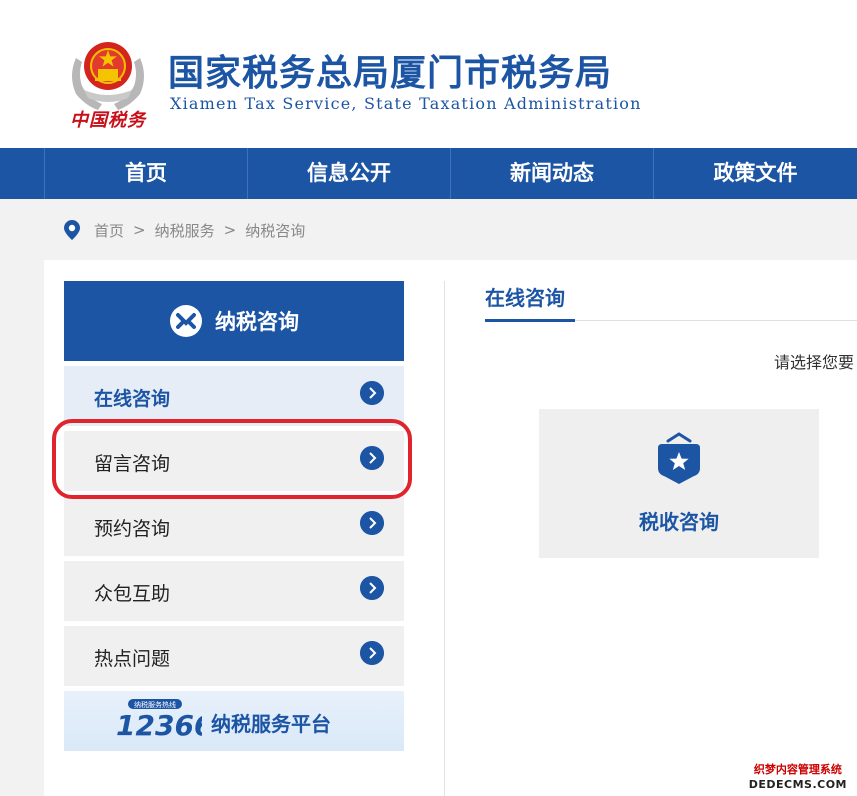  I want to click on card-label: 税收咨询, so click(679, 522).